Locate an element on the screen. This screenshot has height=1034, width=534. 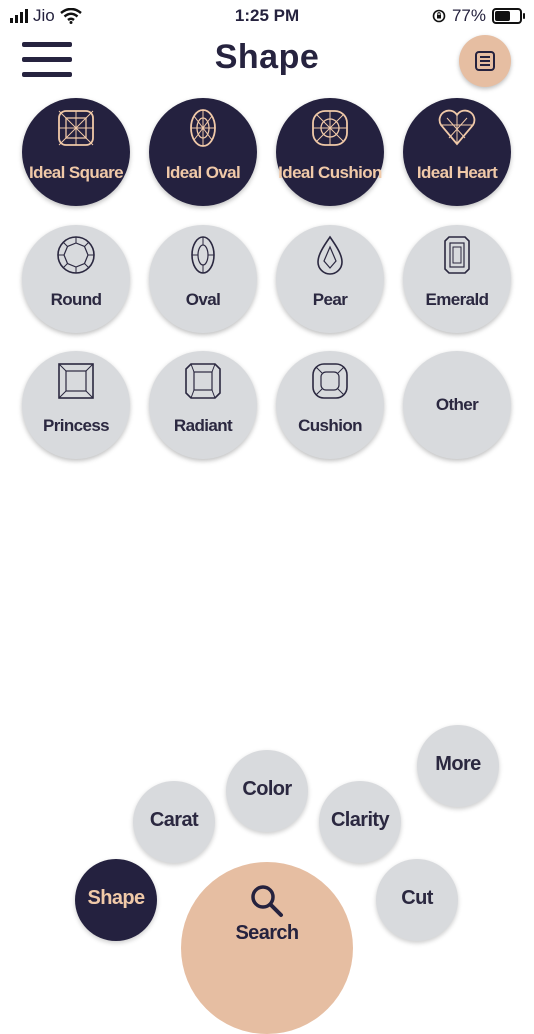
orientation-lock-icon is located at coordinates (439, 16).